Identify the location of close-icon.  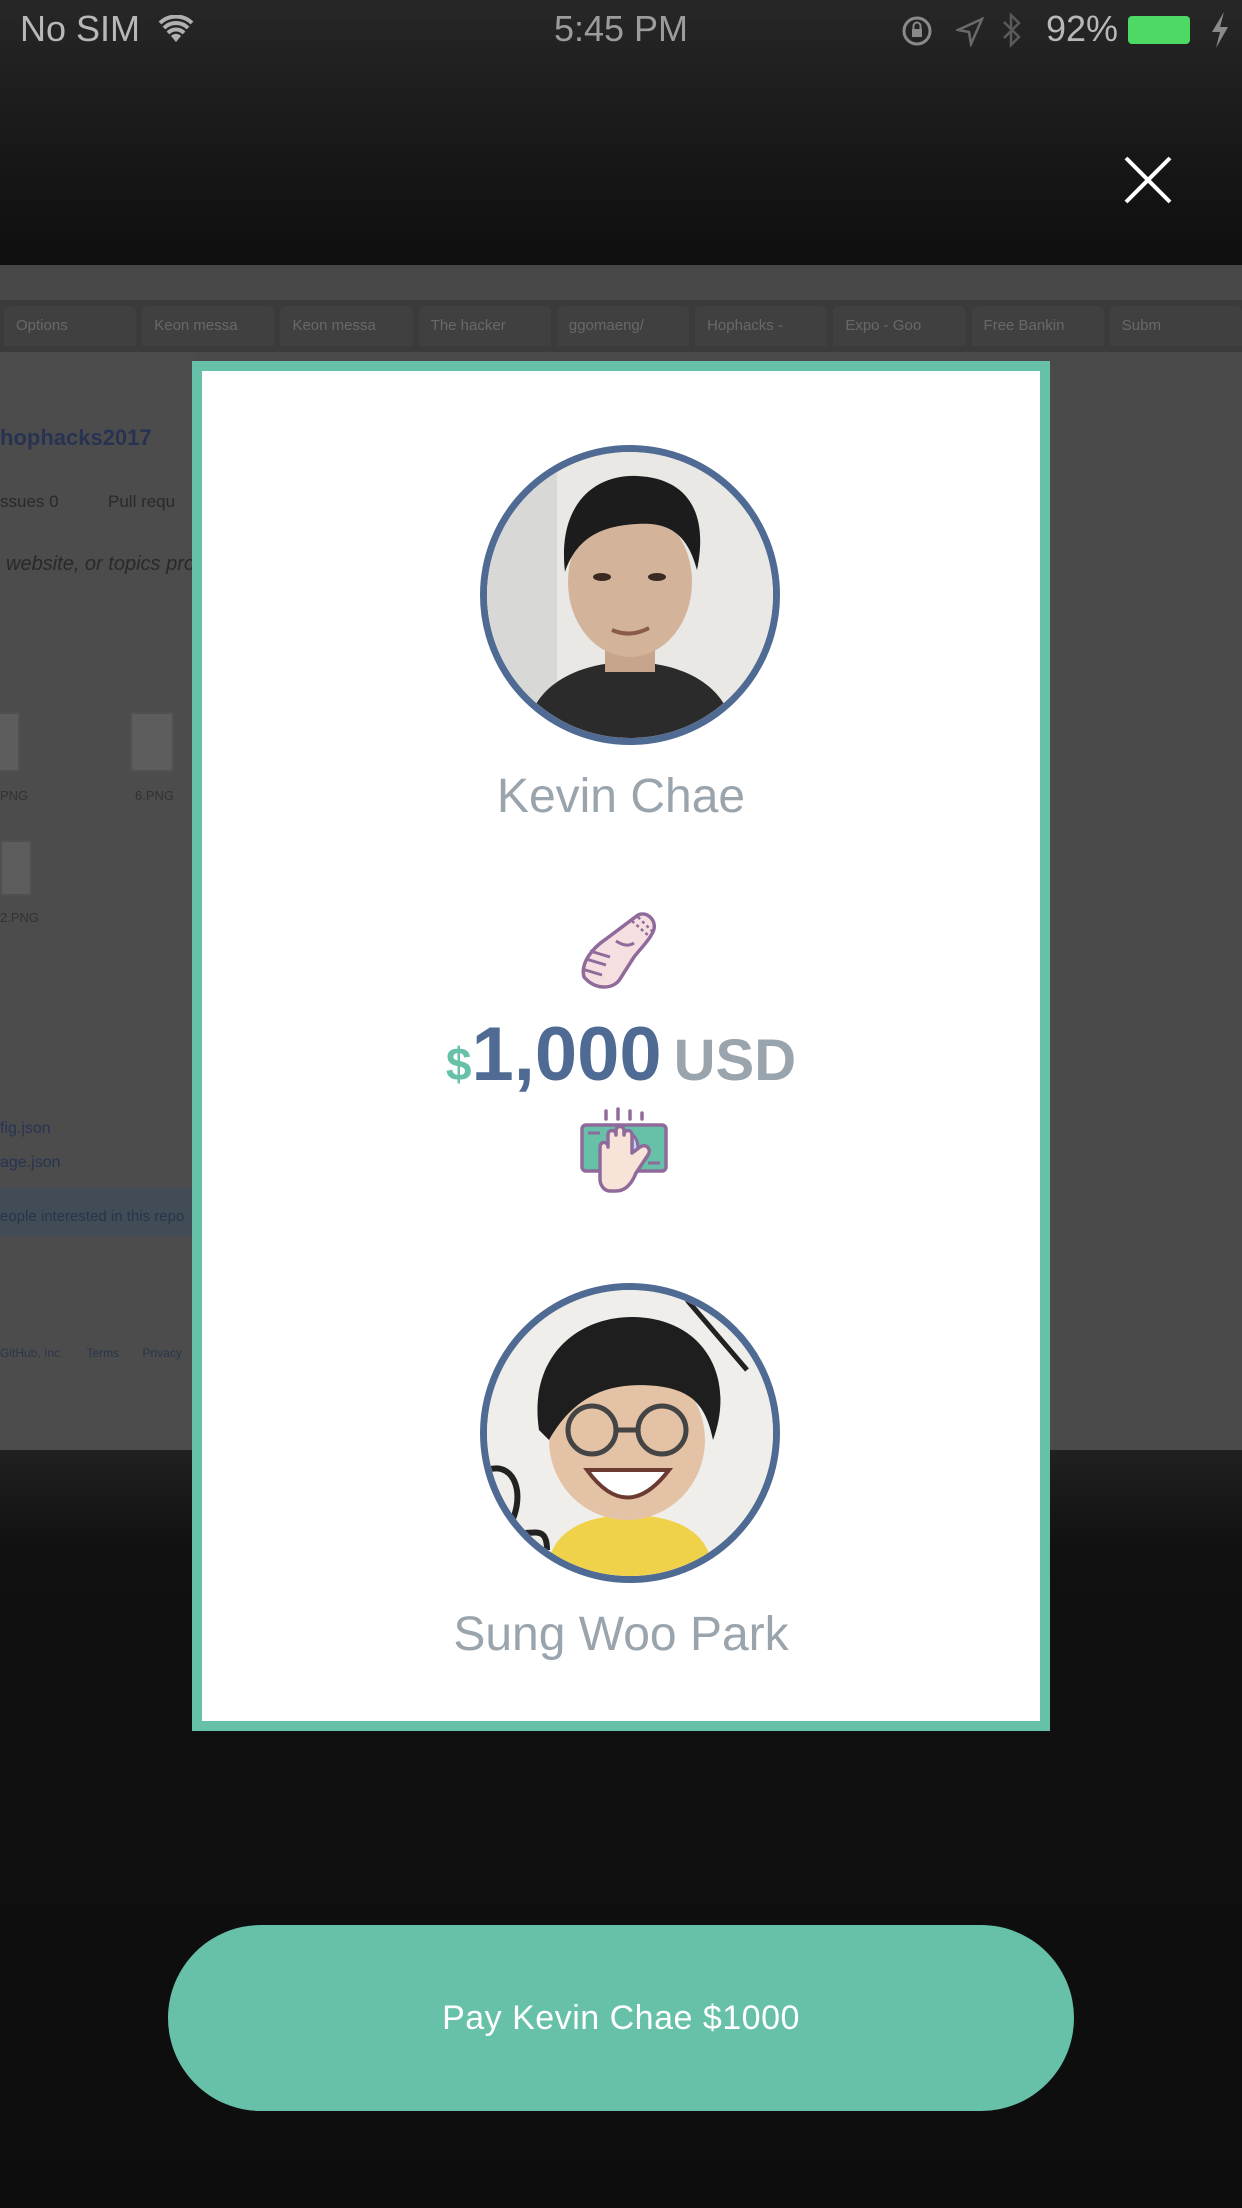
(1148, 180).